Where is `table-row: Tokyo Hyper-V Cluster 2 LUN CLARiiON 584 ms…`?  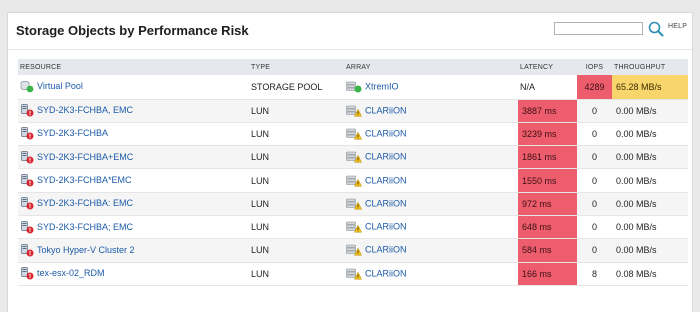 table-row: Tokyo Hyper-V Cluster 2 LUN CLARiiON 584 ms… is located at coordinates (353, 250).